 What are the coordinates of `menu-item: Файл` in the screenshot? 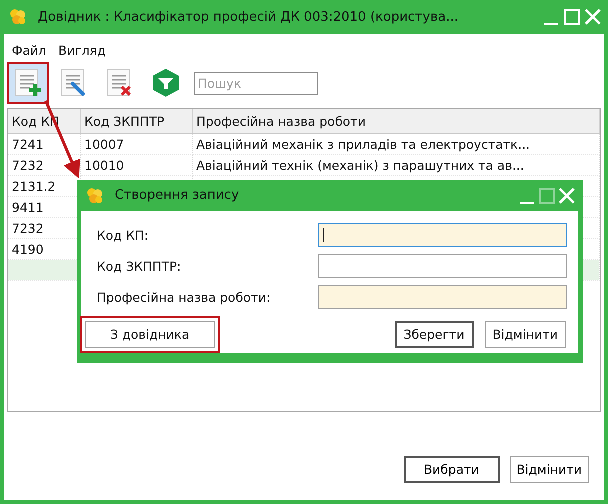 It's located at (29, 50).